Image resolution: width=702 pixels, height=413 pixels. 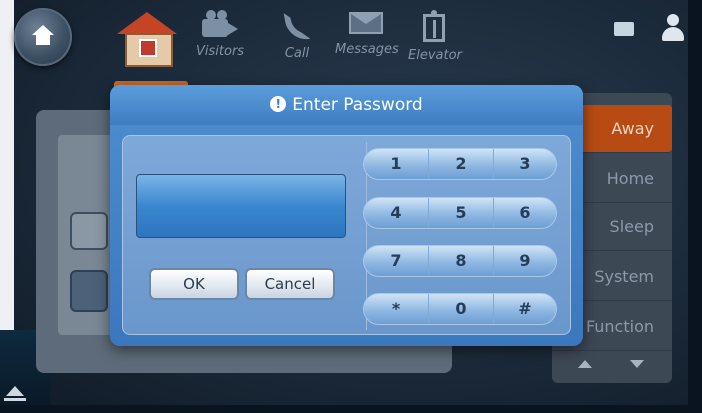 I want to click on key-4: 4, so click(x=396, y=213).